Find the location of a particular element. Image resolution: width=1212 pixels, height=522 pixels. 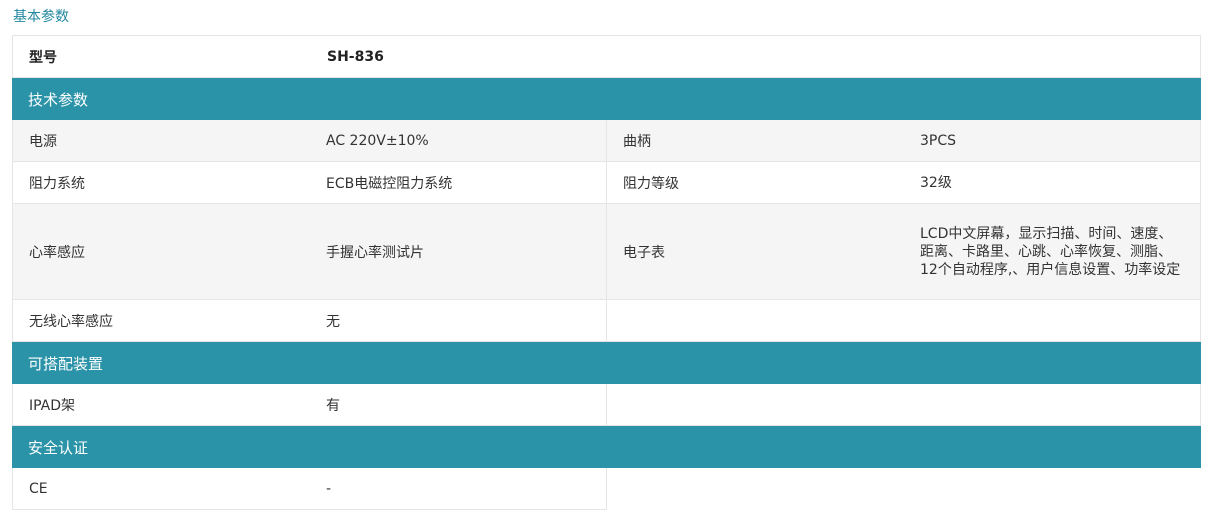

table-row: 无线心率感应 无 is located at coordinates (606, 321).